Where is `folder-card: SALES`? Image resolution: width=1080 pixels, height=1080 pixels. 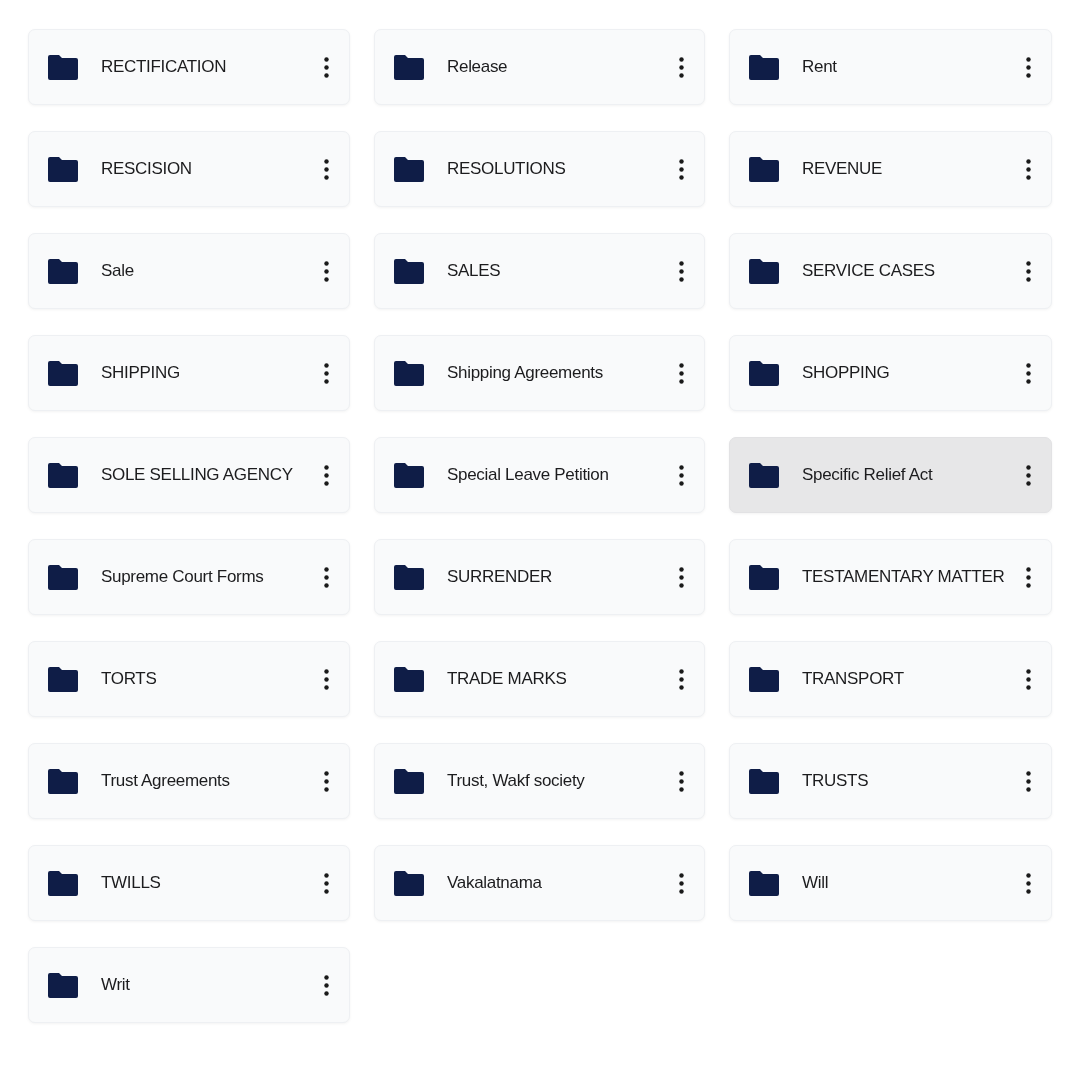
folder-card: SALES is located at coordinates (539, 271).